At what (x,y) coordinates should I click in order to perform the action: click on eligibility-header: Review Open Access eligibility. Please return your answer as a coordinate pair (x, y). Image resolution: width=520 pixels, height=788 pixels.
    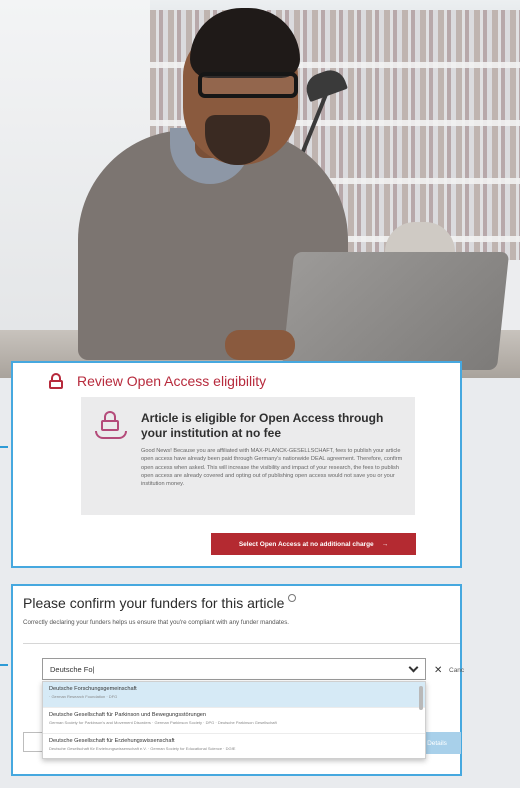
    Looking at the image, I should click on (157, 381).